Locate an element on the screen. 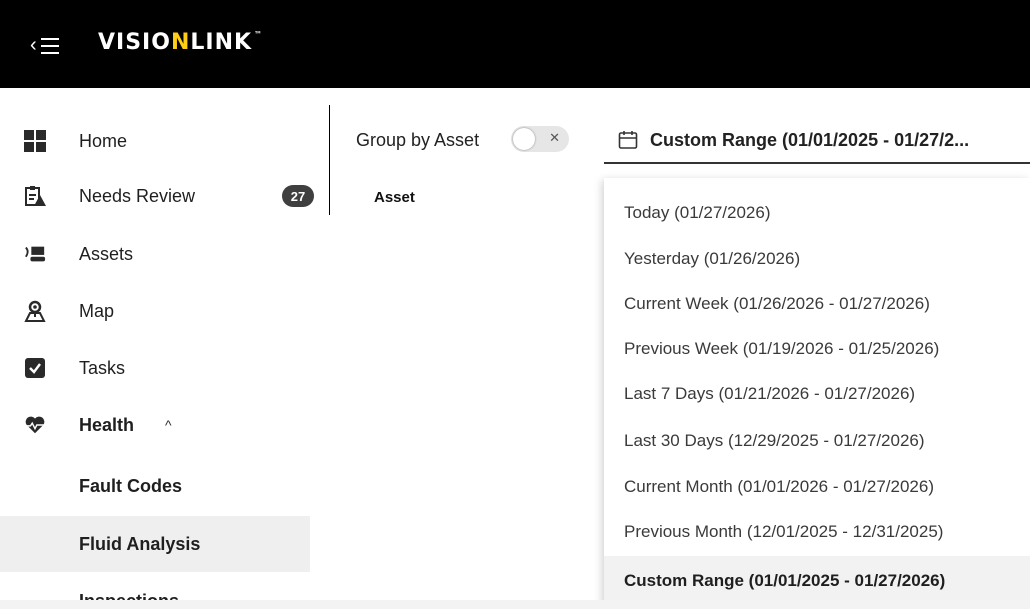 The height and width of the screenshot is (609, 1030). logo-trademark: ™ is located at coordinates (259, 34).